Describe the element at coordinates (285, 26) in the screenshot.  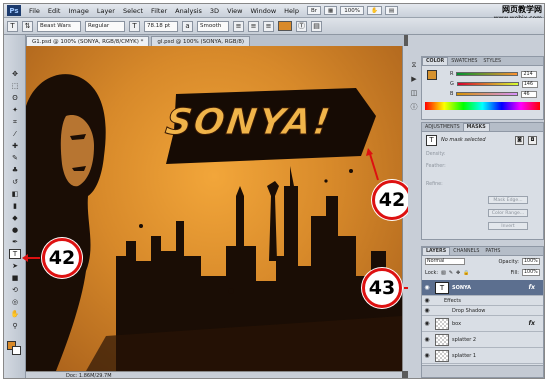
I see `text-color-swatch` at that location.